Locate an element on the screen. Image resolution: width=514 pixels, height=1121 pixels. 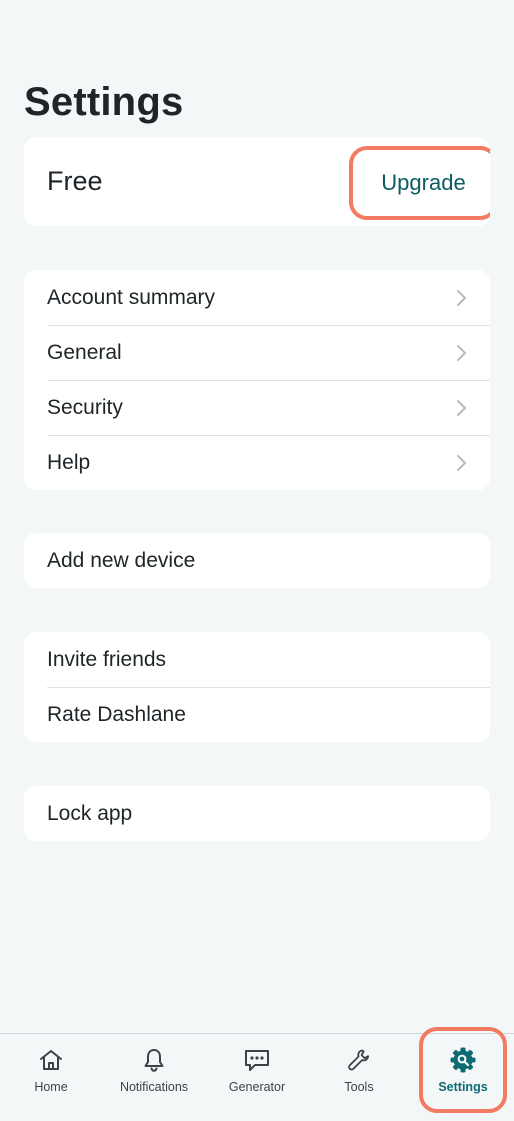
tab-label: Settings is located at coordinates (463, 1087).